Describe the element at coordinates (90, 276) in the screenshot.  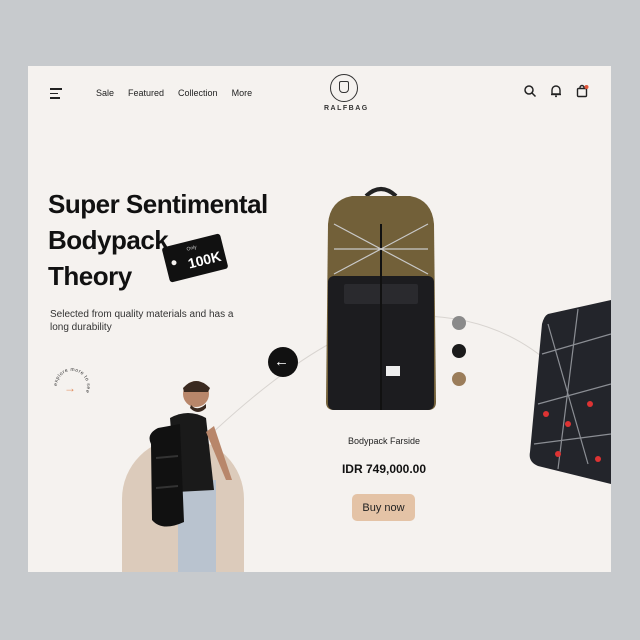
I see `hero-title-line: Theory` at that location.